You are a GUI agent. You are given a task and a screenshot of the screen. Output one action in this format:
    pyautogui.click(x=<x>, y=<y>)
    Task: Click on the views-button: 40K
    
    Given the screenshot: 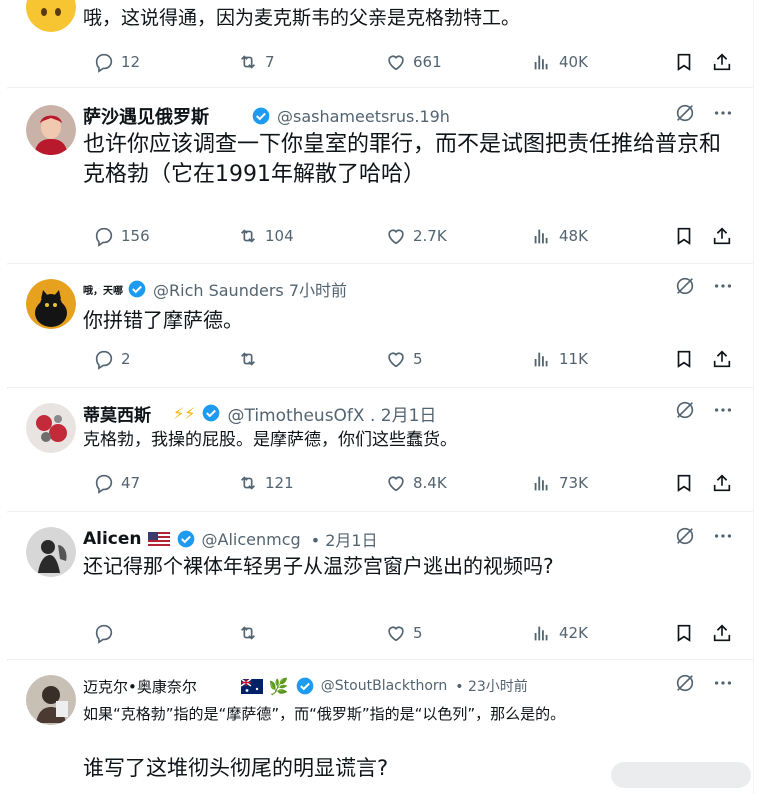 What is the action you would take?
    pyautogui.click(x=559, y=62)
    